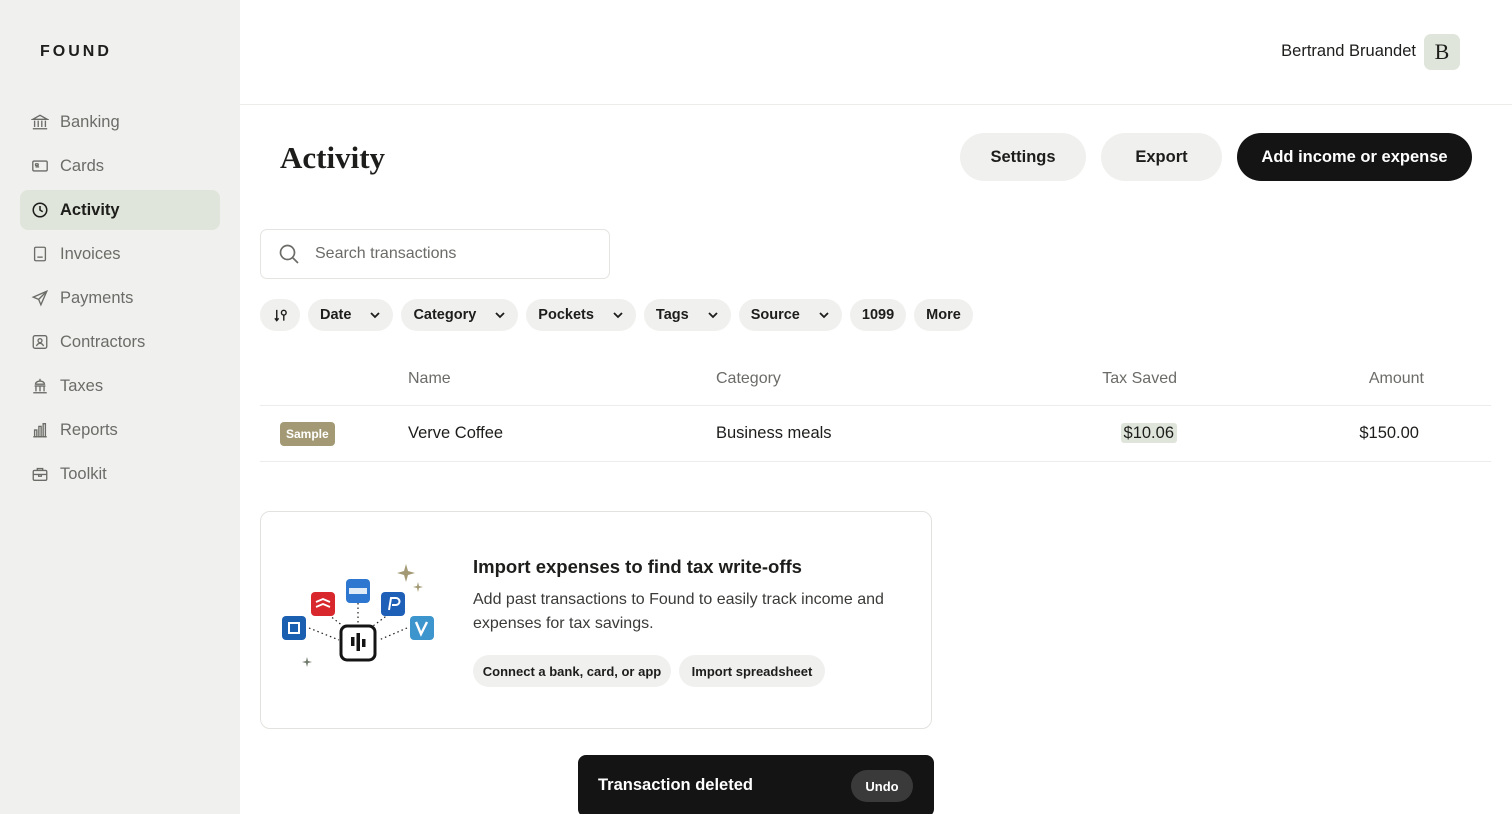  Describe the element at coordinates (672, 315) in the screenshot. I see `filter-label: Tags` at that location.